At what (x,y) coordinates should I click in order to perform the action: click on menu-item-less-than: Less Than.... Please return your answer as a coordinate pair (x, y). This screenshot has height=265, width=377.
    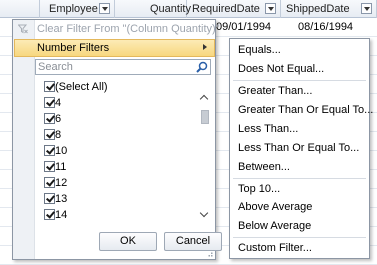
    Looking at the image, I should click on (299, 129).